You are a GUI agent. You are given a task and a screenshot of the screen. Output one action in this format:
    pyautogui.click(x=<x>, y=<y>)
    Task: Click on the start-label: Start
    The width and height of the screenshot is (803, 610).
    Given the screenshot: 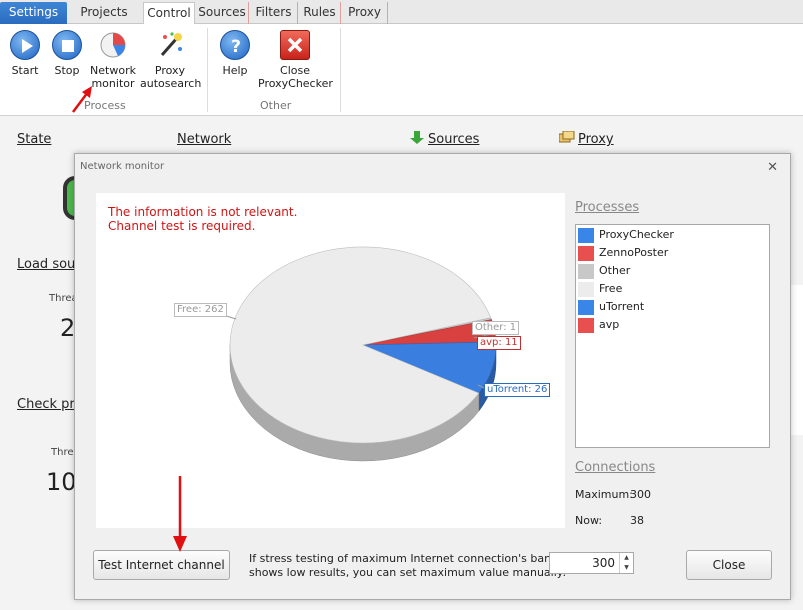 What is the action you would take?
    pyautogui.click(x=25, y=70)
    